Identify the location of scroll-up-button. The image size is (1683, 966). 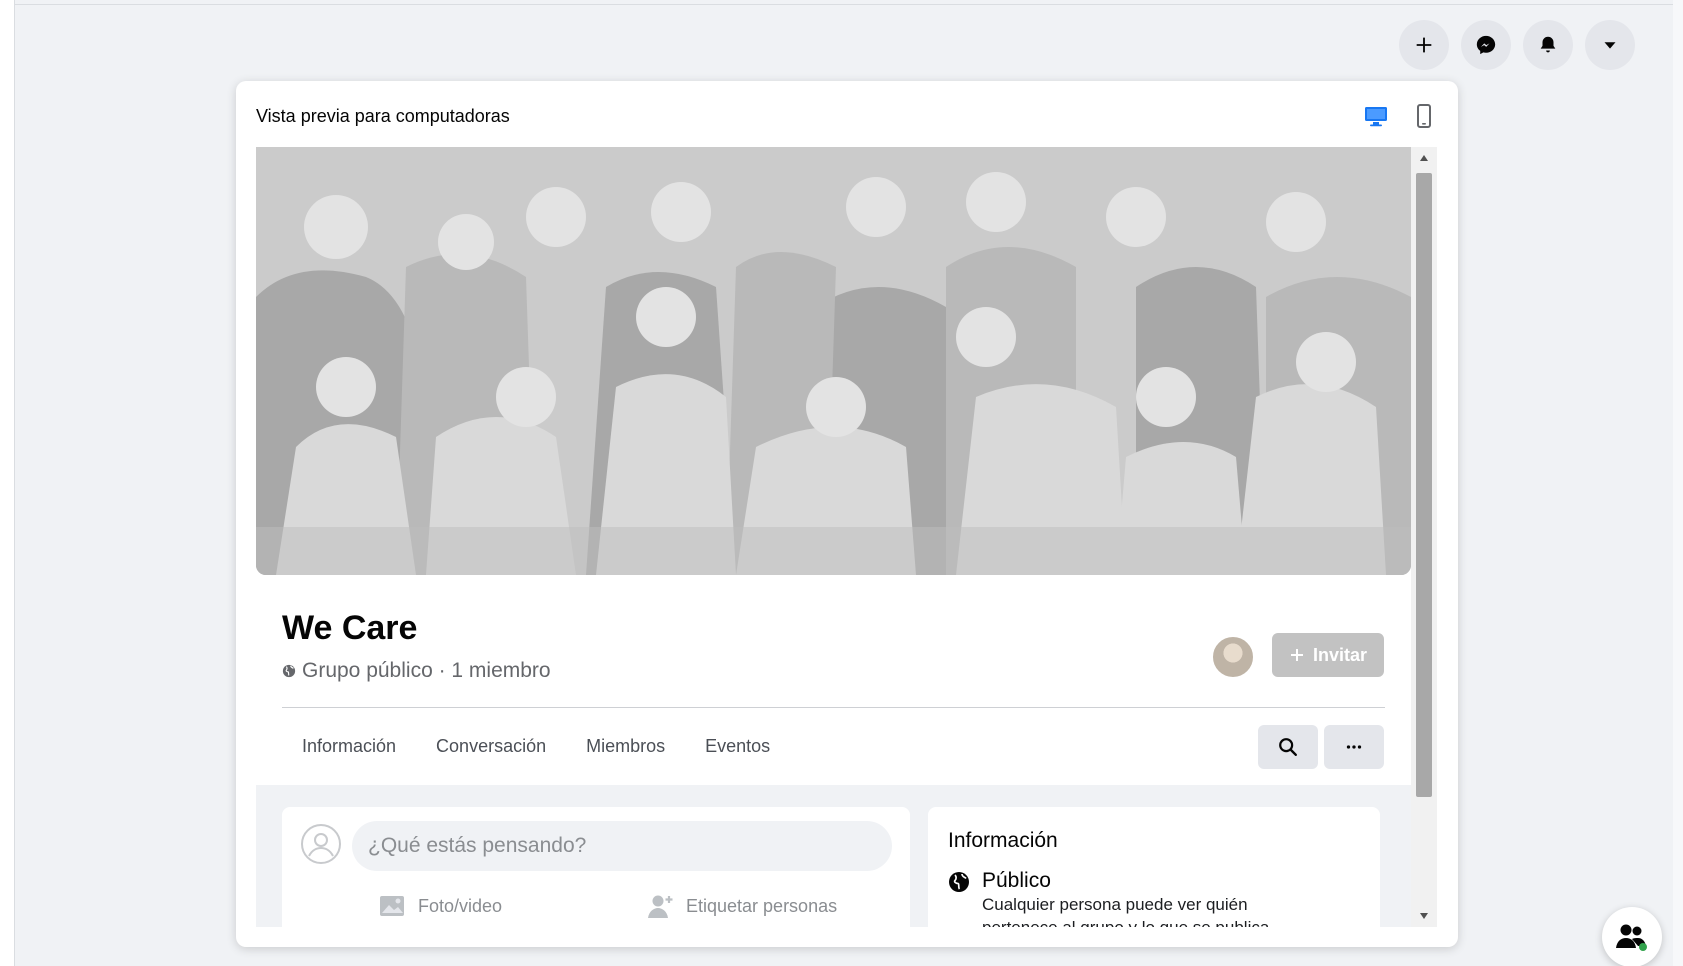
(1424, 158).